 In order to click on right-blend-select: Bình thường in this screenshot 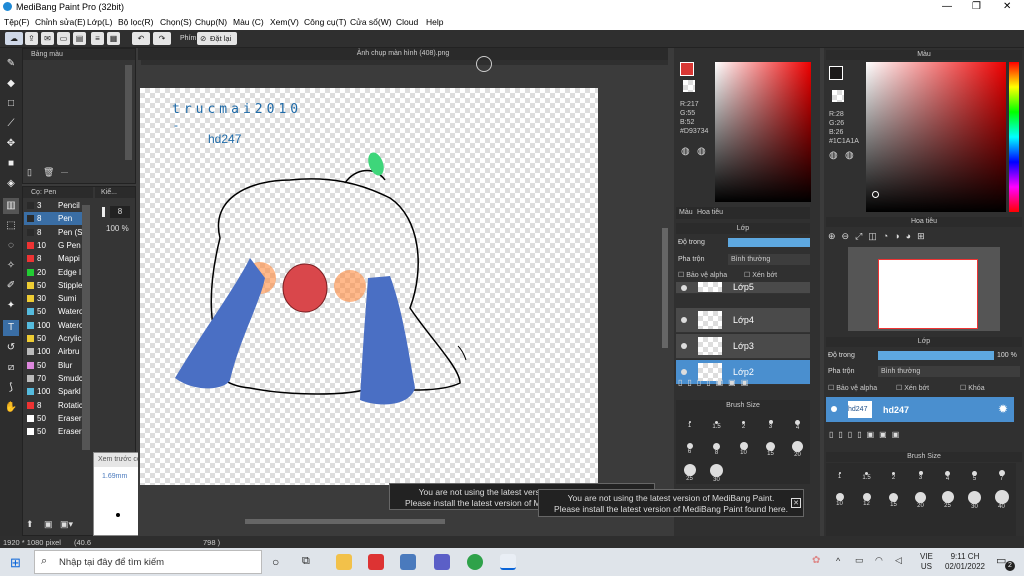, I will do `click(949, 371)`.